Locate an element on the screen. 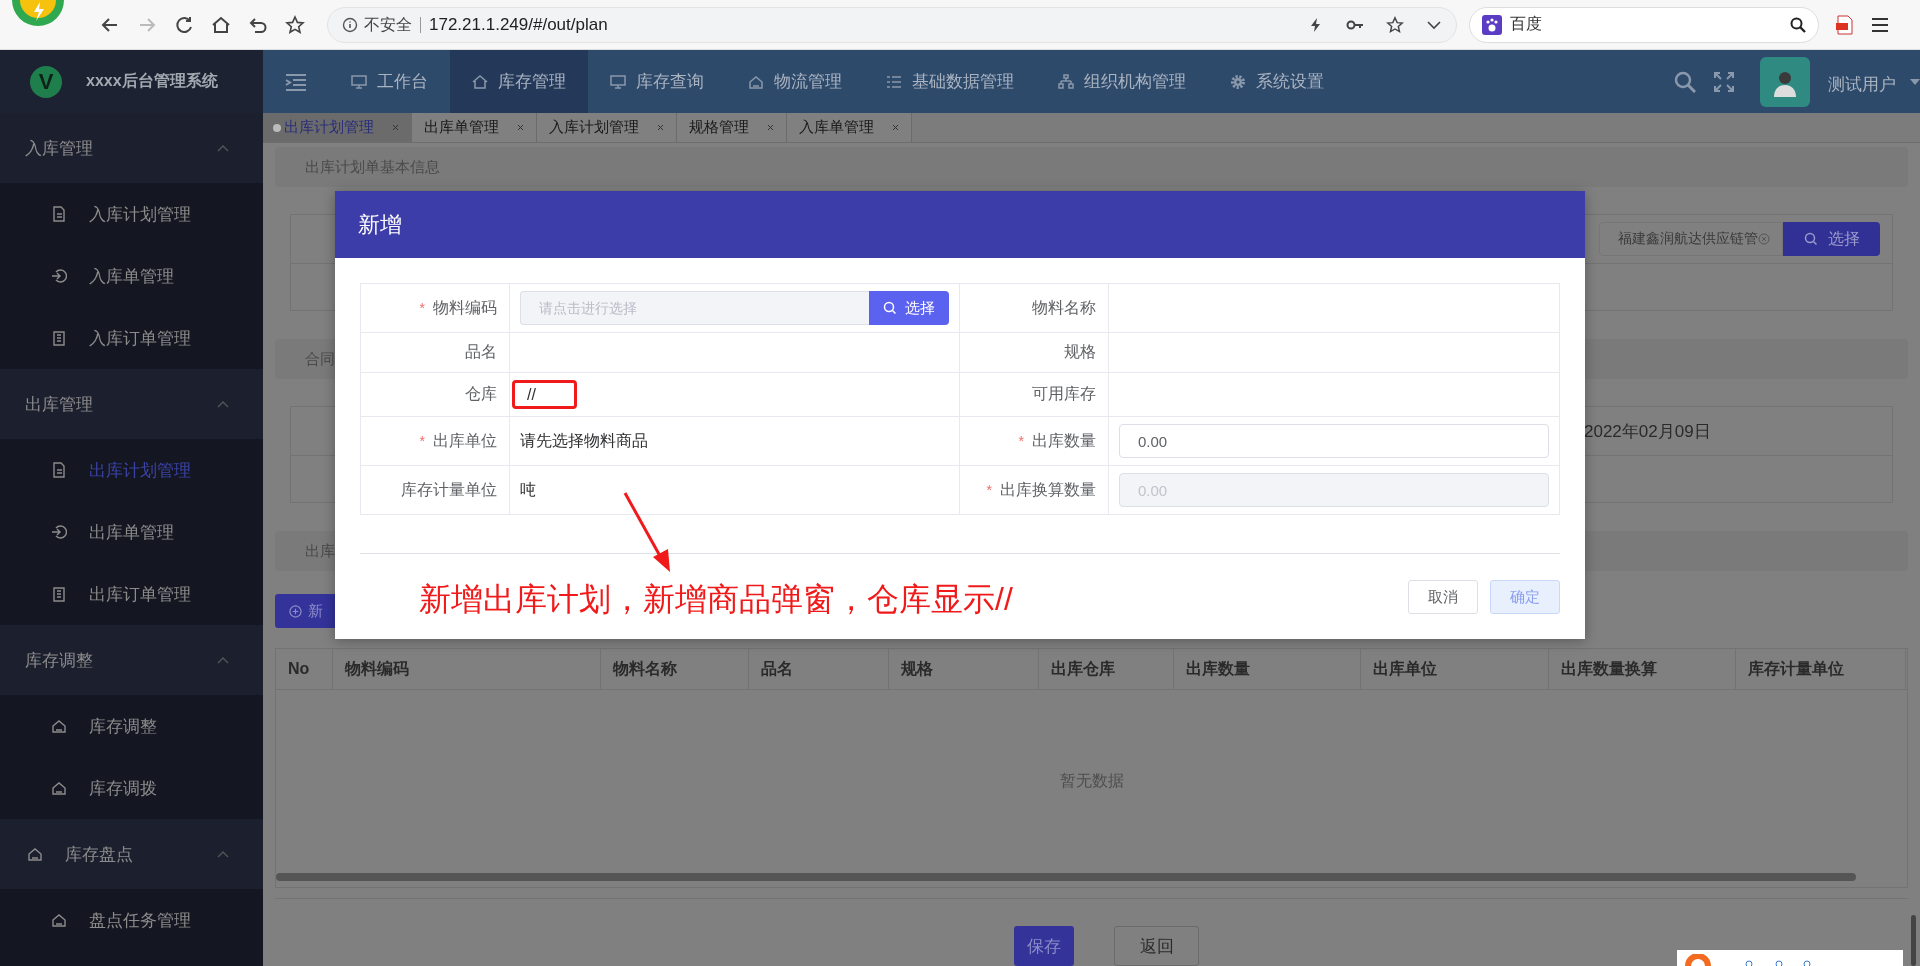 The image size is (1920, 966). dialog-title: 新增 is located at coordinates (380, 224).